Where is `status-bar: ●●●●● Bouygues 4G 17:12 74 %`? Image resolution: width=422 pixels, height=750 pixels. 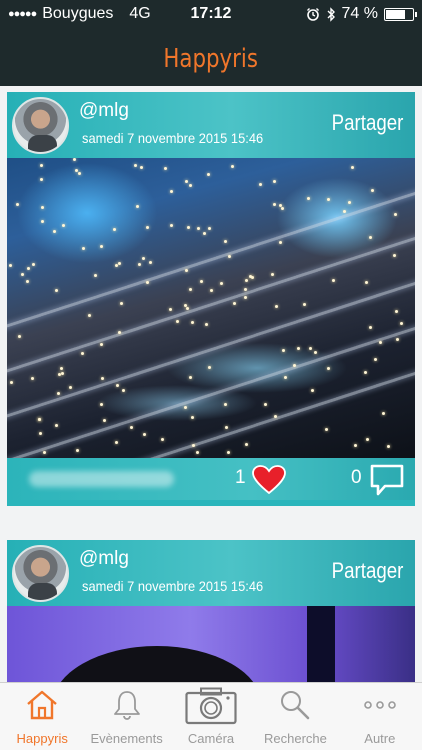
status-bar: ●●●●● Bouygues 4G 17:12 74 % is located at coordinates (211, 15).